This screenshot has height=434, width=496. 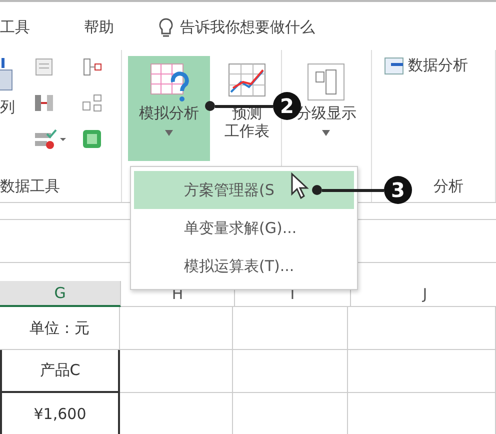 What do you see at coordinates (244, 190) in the screenshot?
I see `menu-item: 方案管理器(S` at bounding box center [244, 190].